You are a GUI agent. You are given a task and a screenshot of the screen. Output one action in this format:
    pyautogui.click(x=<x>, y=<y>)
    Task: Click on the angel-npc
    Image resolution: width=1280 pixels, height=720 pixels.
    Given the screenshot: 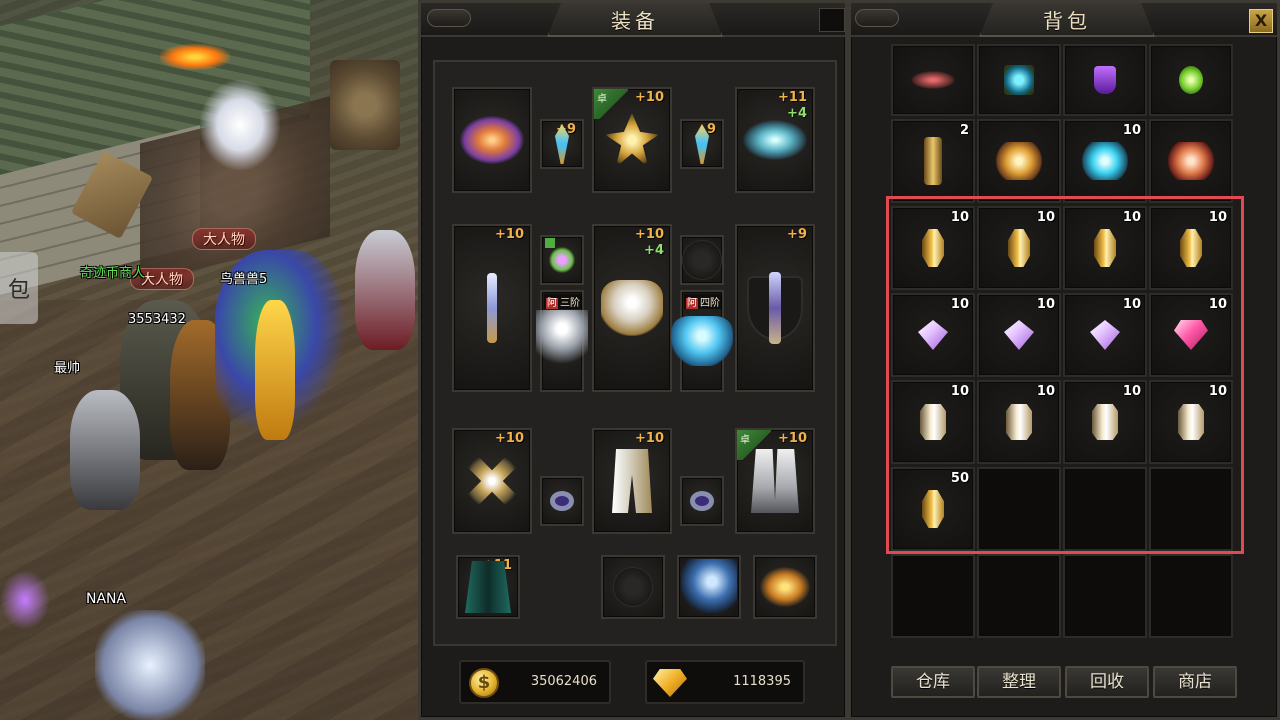 What is the action you would take?
    pyautogui.click(x=240, y=125)
    